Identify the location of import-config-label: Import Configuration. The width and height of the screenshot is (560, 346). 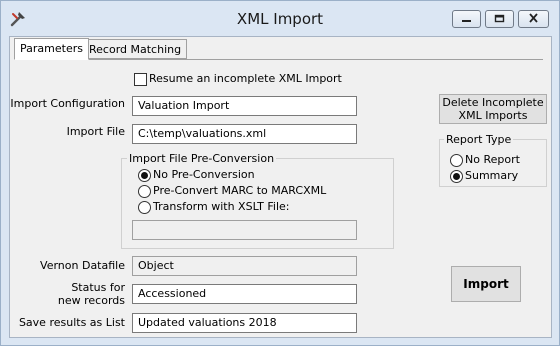
(67, 103).